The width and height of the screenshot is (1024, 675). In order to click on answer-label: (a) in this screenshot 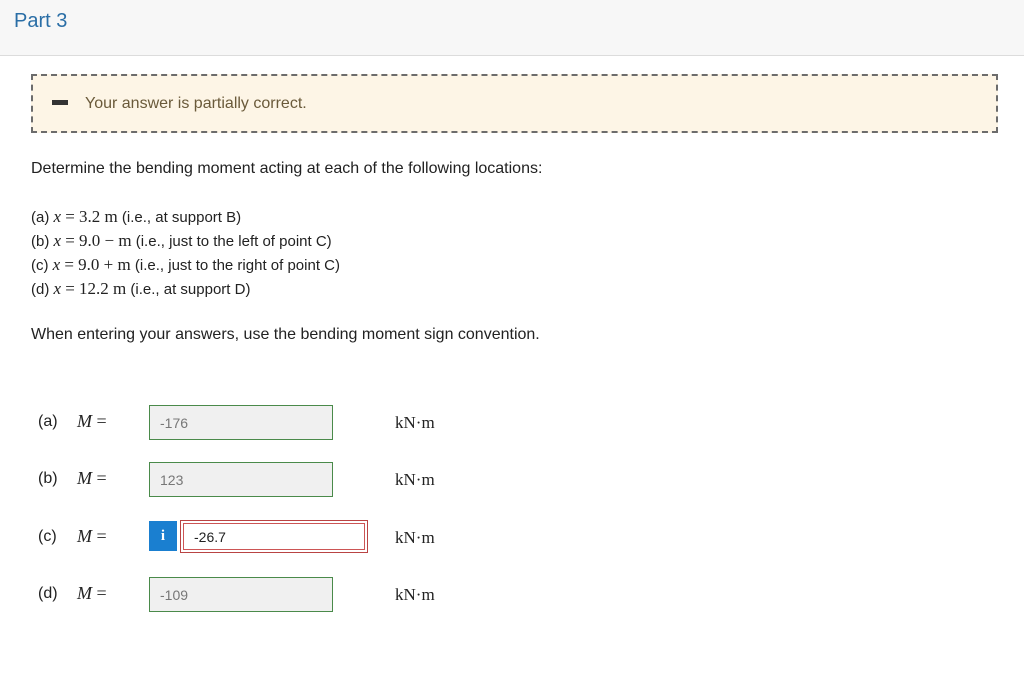, I will do `click(48, 421)`.